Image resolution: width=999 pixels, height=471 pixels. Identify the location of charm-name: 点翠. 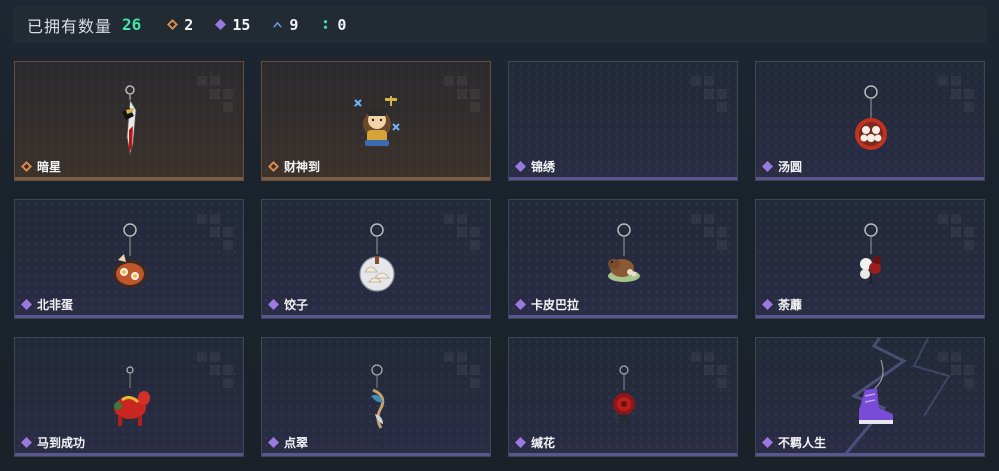
(288, 442).